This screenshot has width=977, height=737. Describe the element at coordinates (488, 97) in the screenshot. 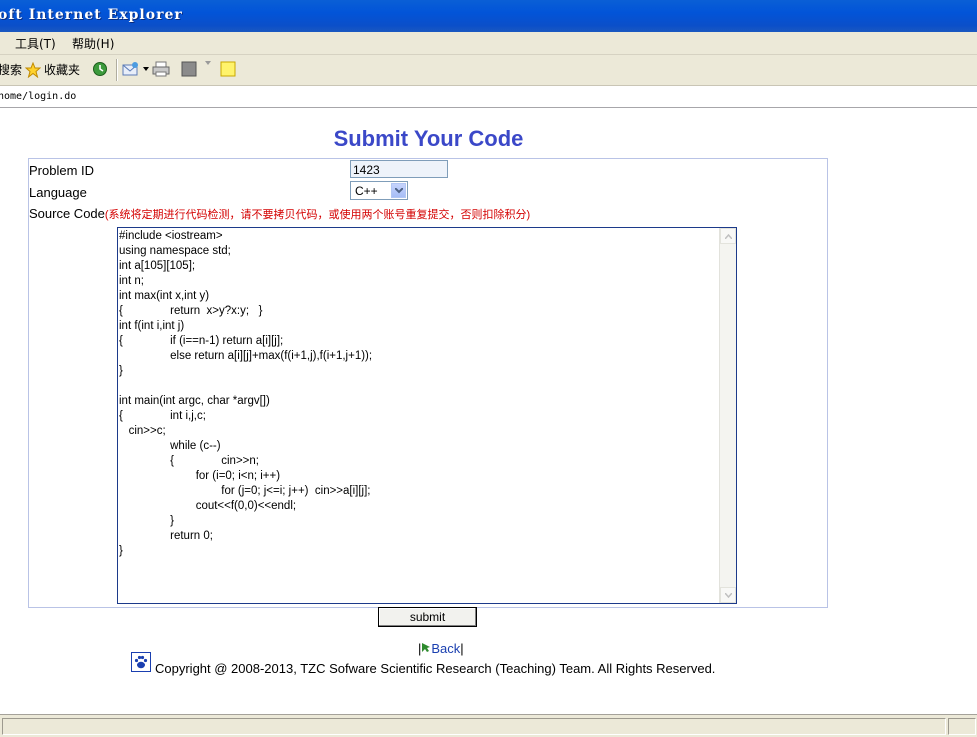

I see `address-bar: home/login.do` at that location.